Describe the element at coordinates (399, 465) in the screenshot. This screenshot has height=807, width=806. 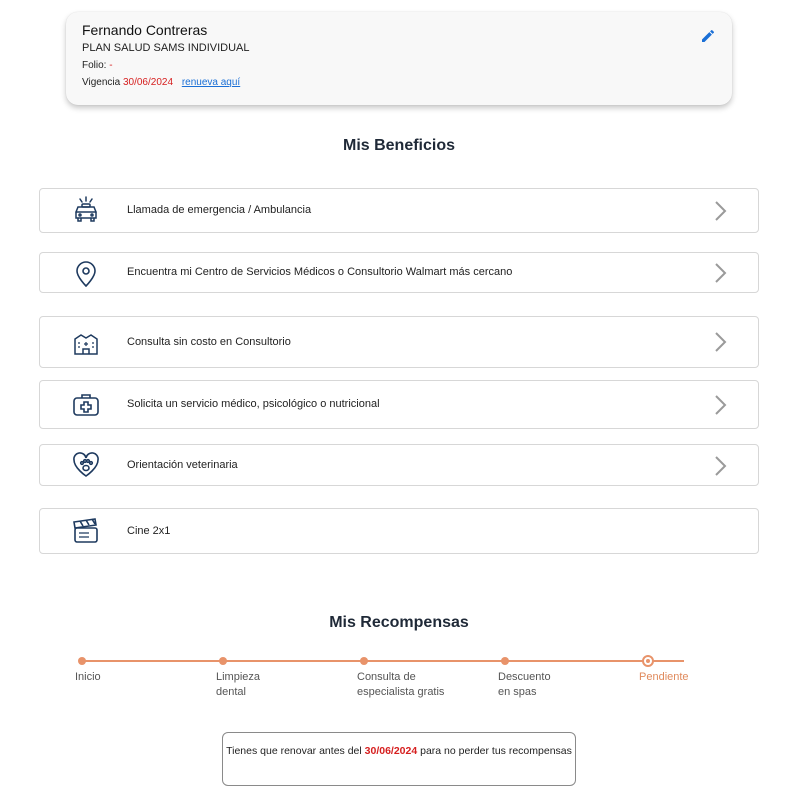
I see `benefit-item-veterinary: Orientación veterinaria` at that location.